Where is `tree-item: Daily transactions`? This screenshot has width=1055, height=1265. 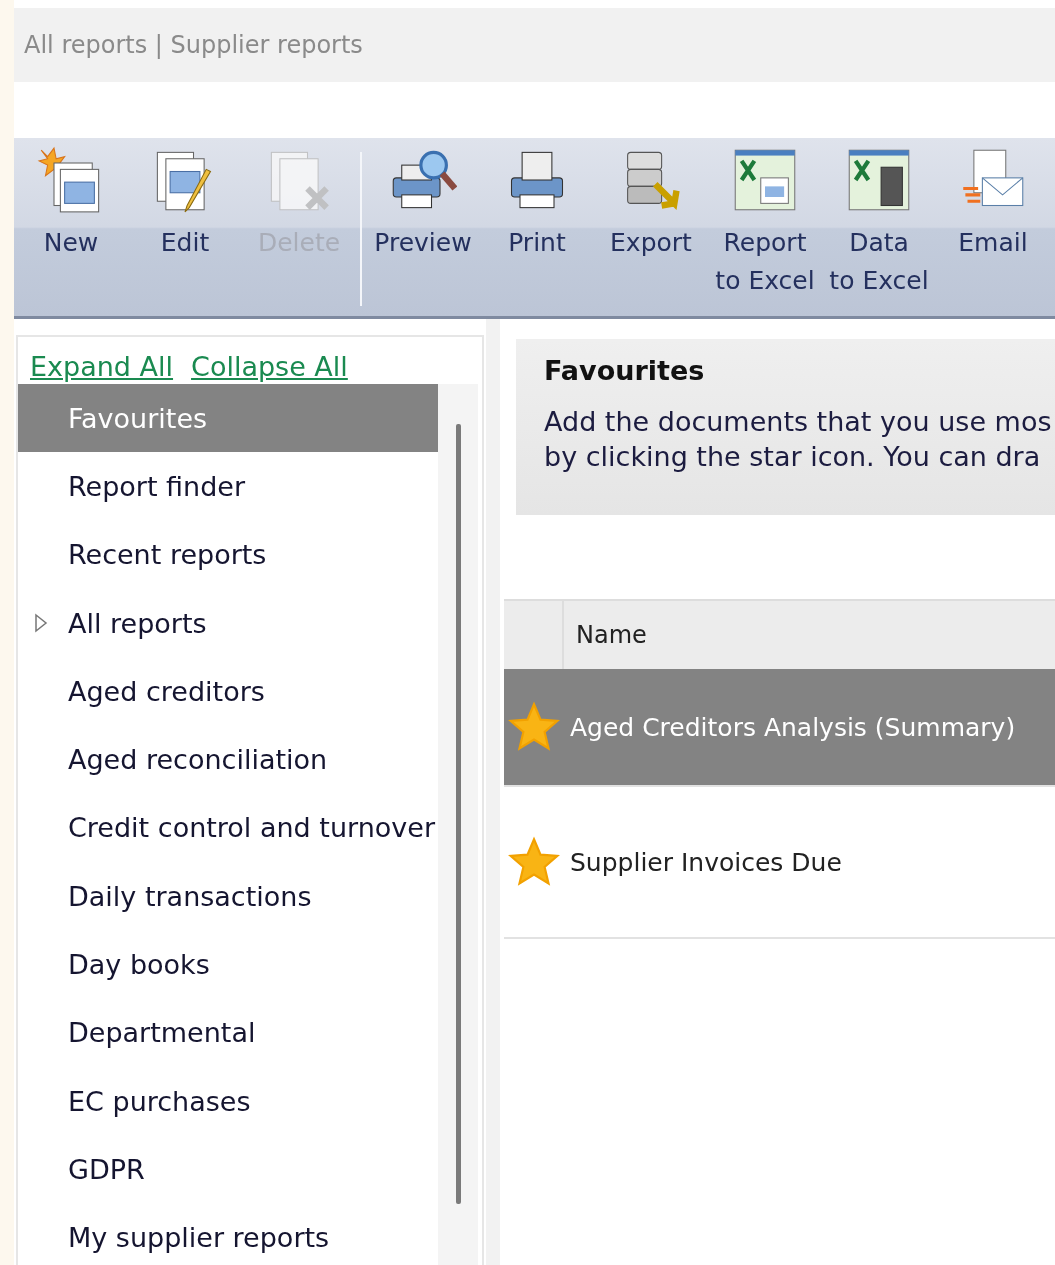
tree-item: Daily transactions is located at coordinates (228, 896).